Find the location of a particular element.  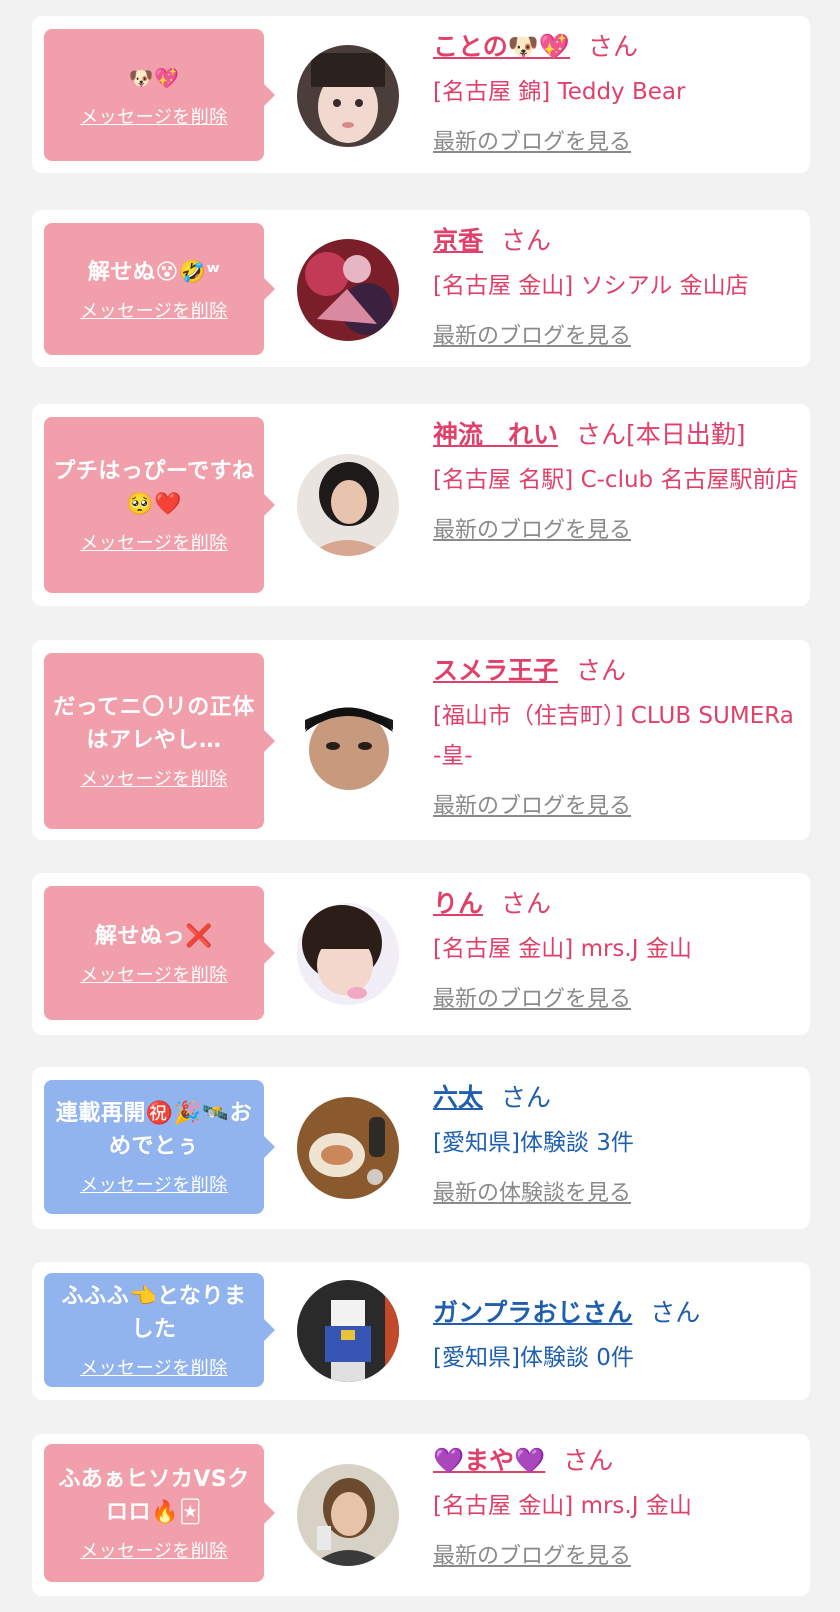

message-text: 解せぬ😵🤣ʷ is located at coordinates (154, 272).